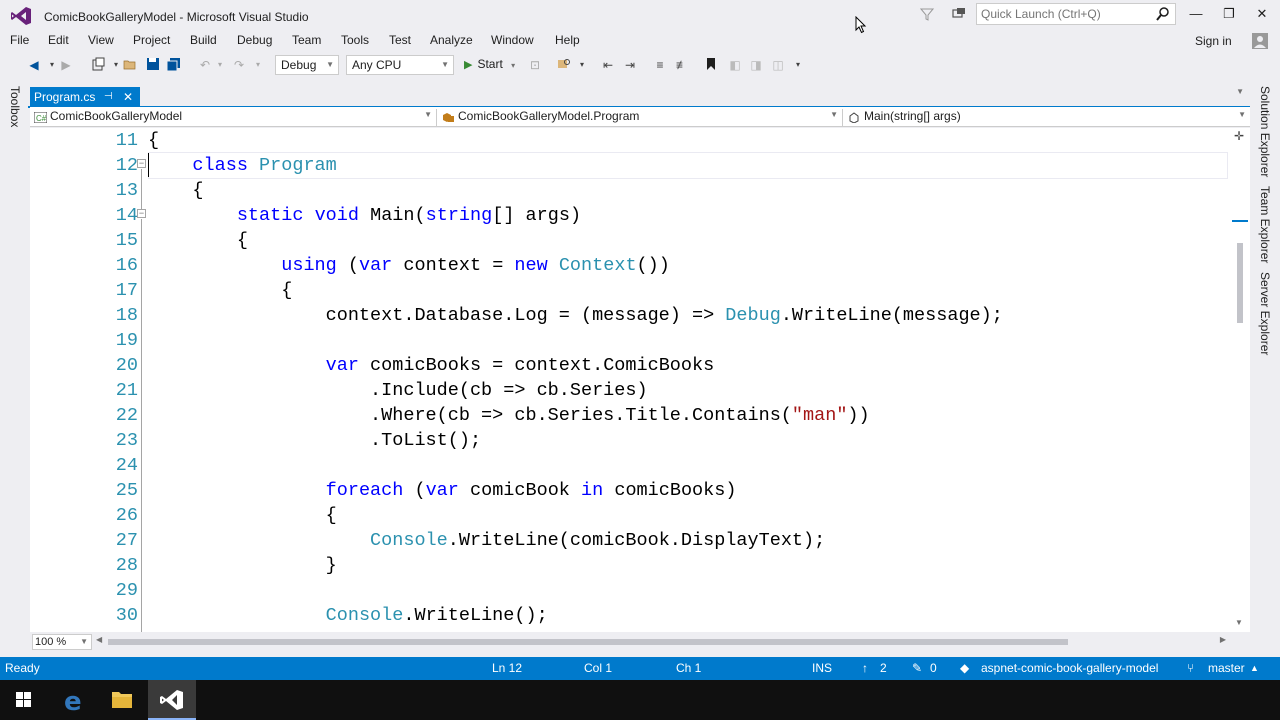  What do you see at coordinates (1190, 668) in the screenshot?
I see `branch-icon: ⑂` at bounding box center [1190, 668].